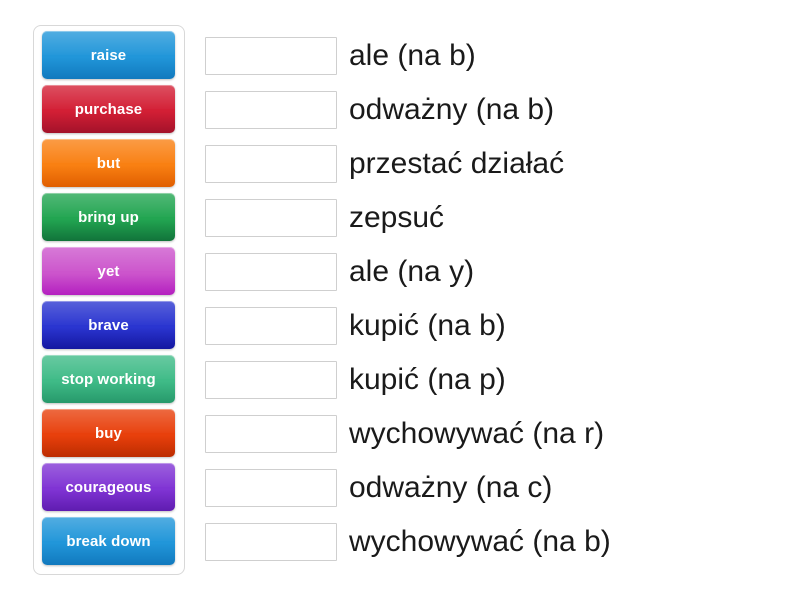 The height and width of the screenshot is (600, 800). I want to click on prompt-text: zepsuć, so click(397, 218).